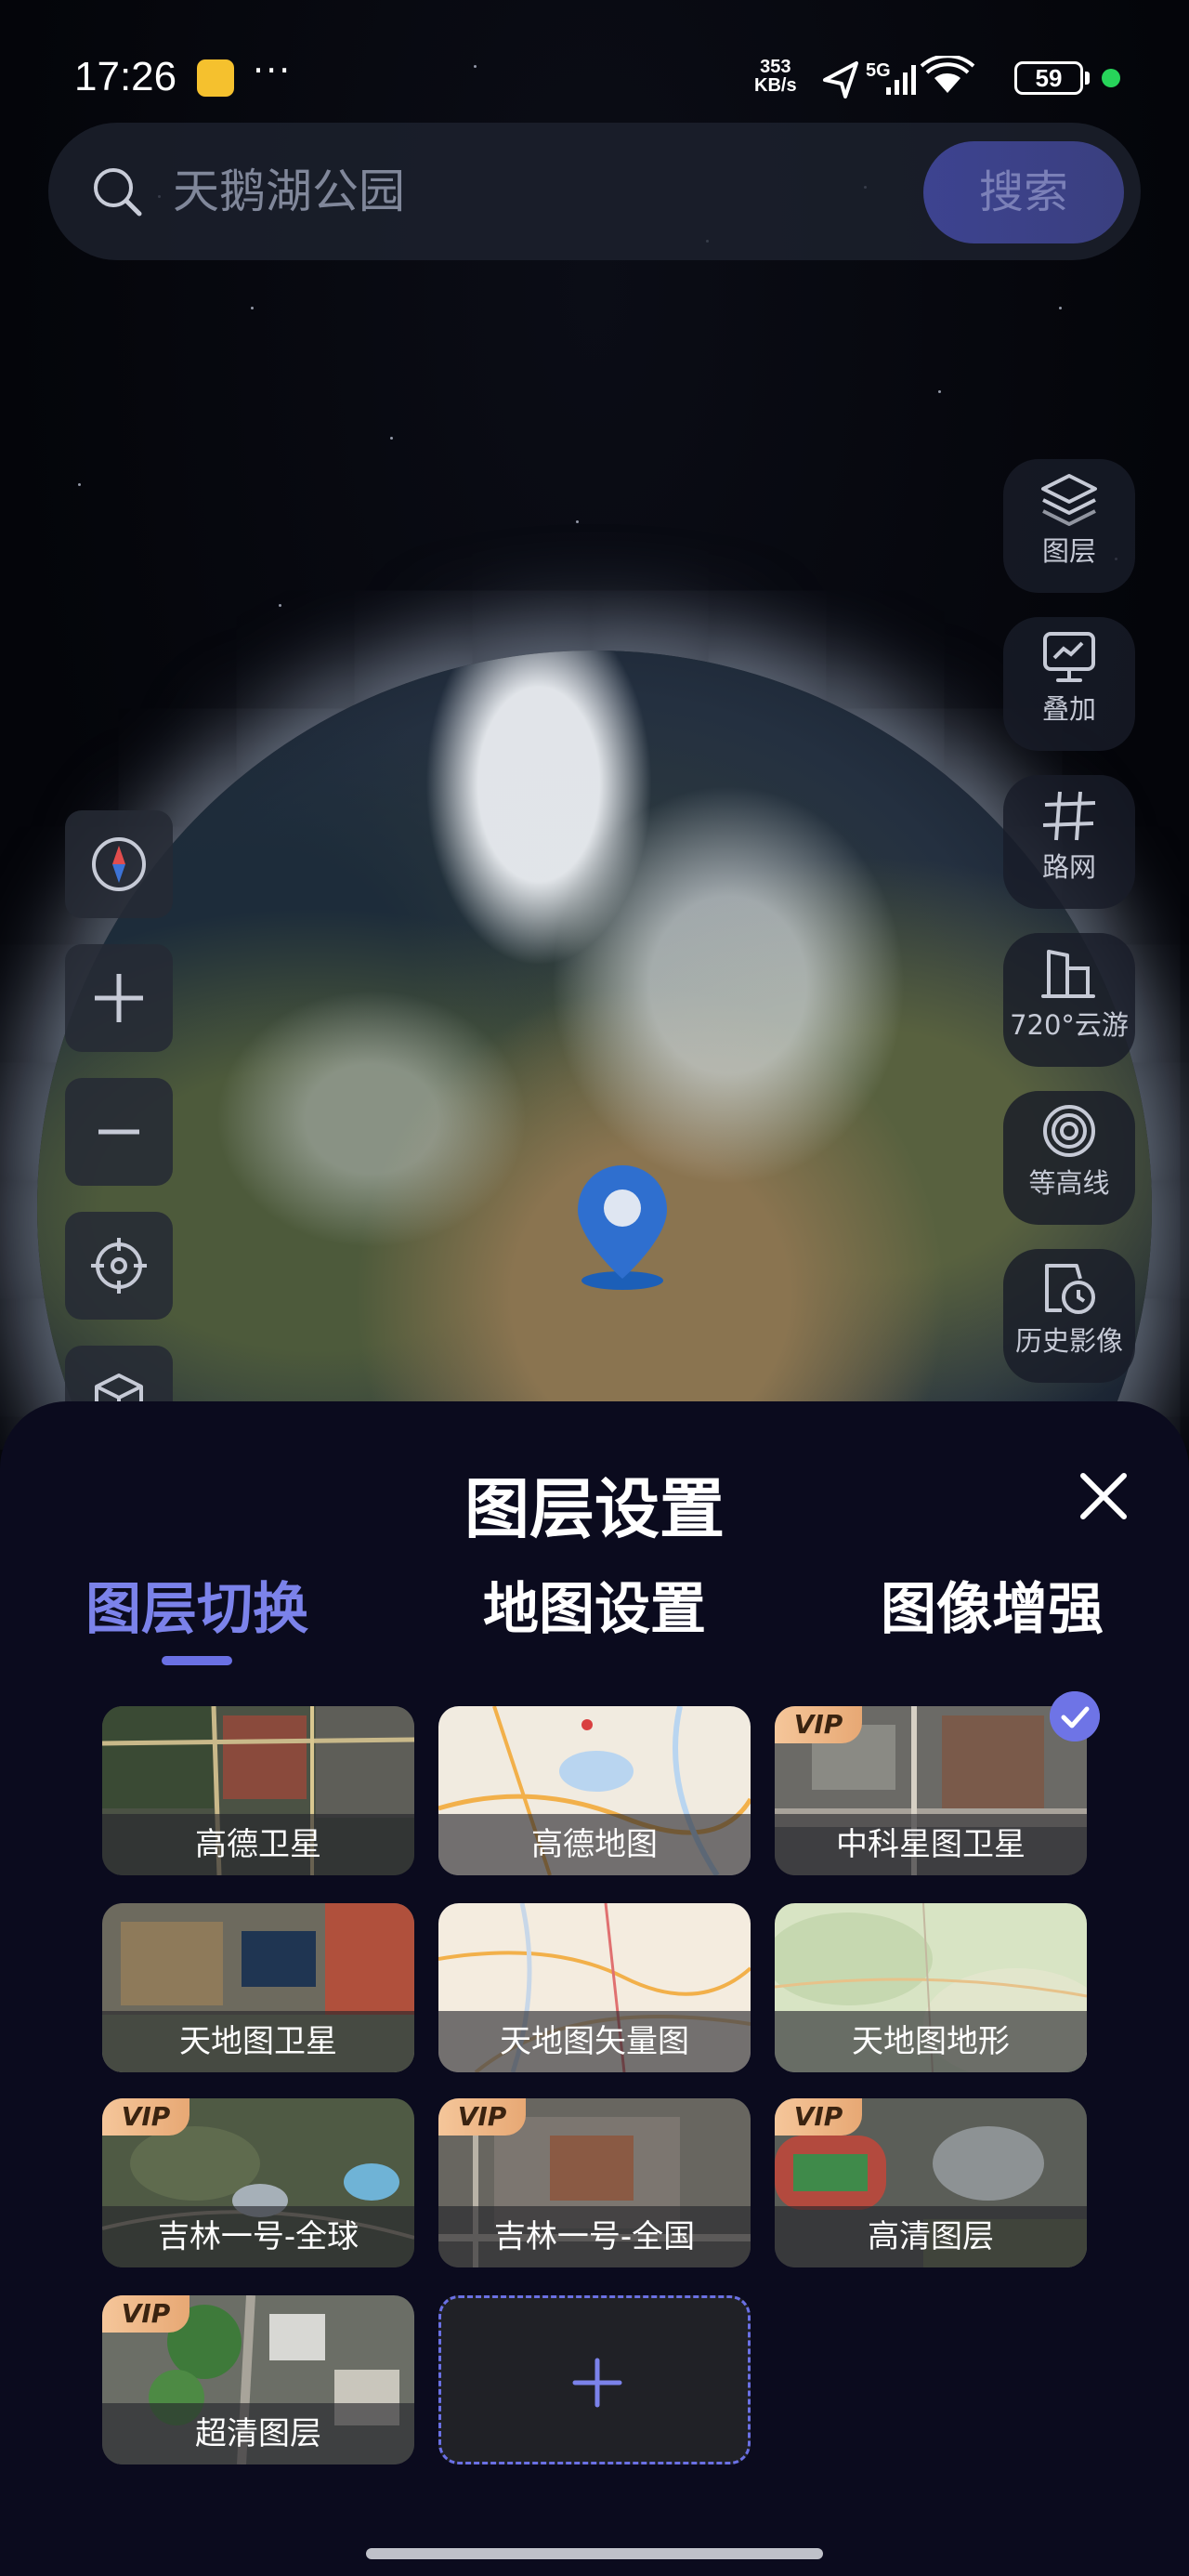 The height and width of the screenshot is (2576, 1189). What do you see at coordinates (1111, 78) in the screenshot?
I see `privacy-indicator-dot` at bounding box center [1111, 78].